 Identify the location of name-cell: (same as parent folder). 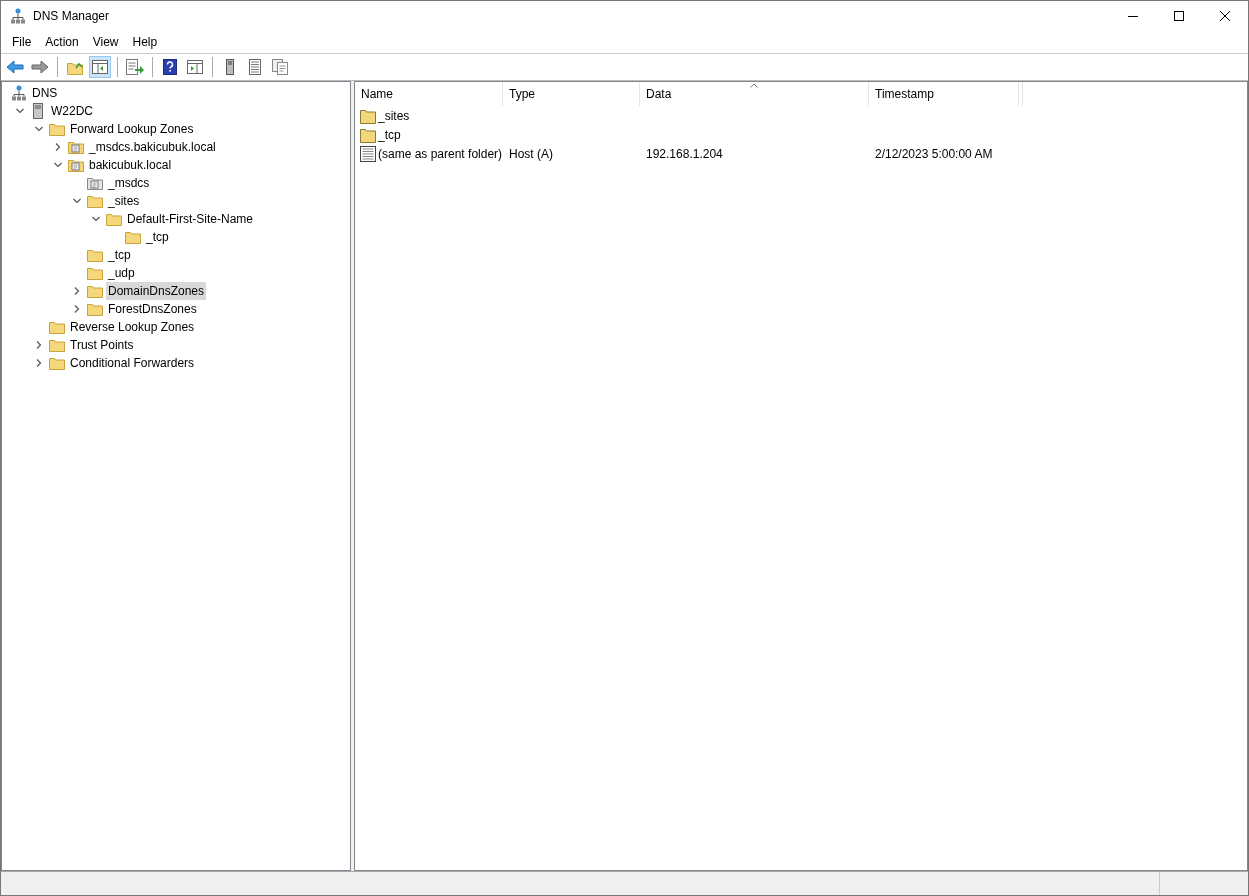
(440, 153).